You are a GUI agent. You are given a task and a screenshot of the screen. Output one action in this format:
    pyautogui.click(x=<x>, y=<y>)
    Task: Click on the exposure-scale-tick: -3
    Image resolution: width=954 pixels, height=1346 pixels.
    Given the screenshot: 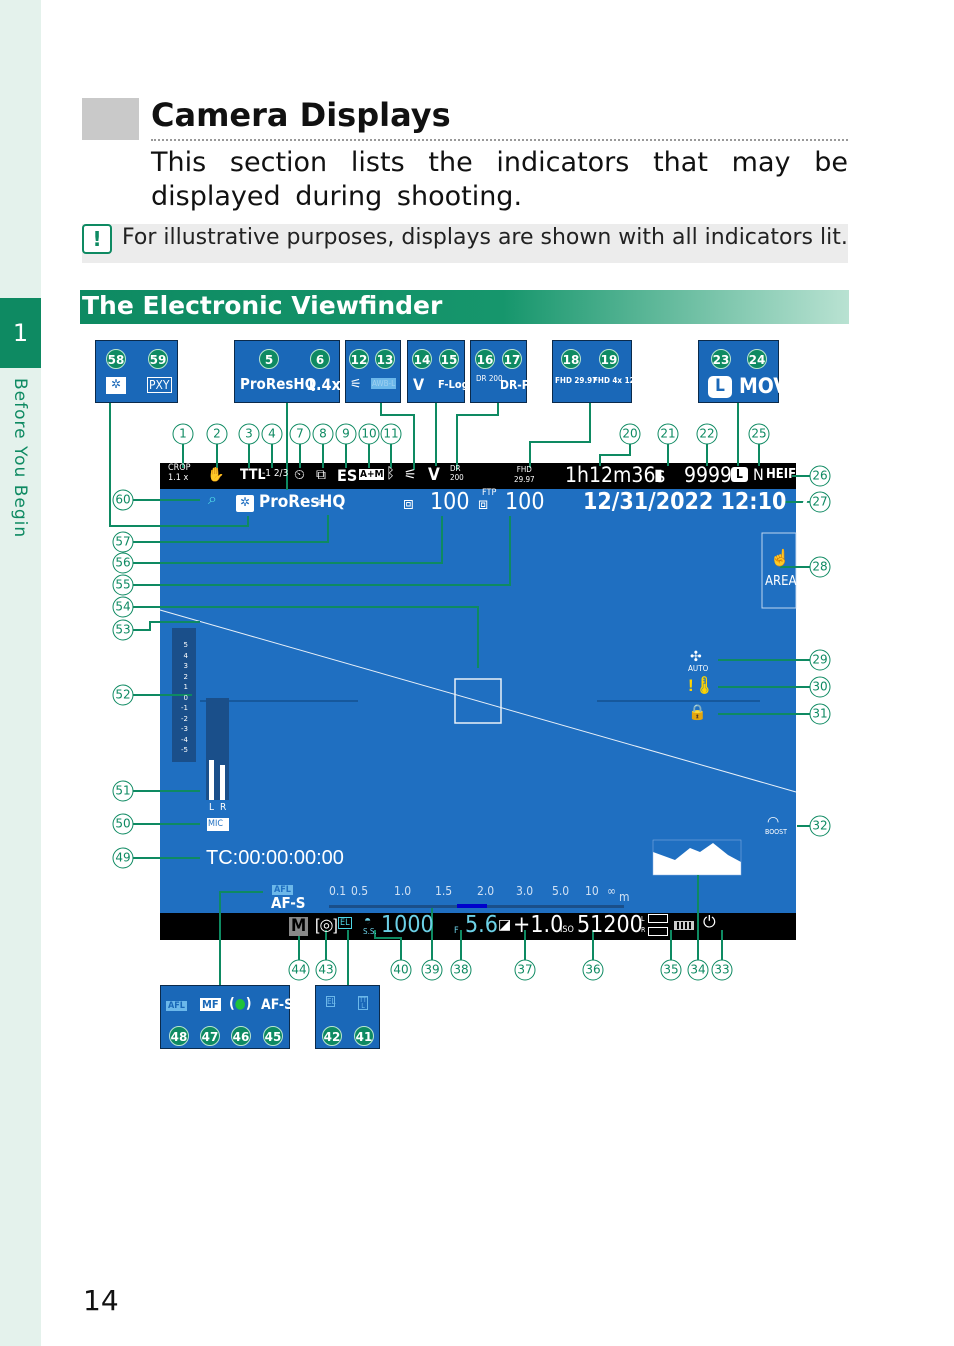 What is the action you would take?
    pyautogui.click(x=184, y=729)
    